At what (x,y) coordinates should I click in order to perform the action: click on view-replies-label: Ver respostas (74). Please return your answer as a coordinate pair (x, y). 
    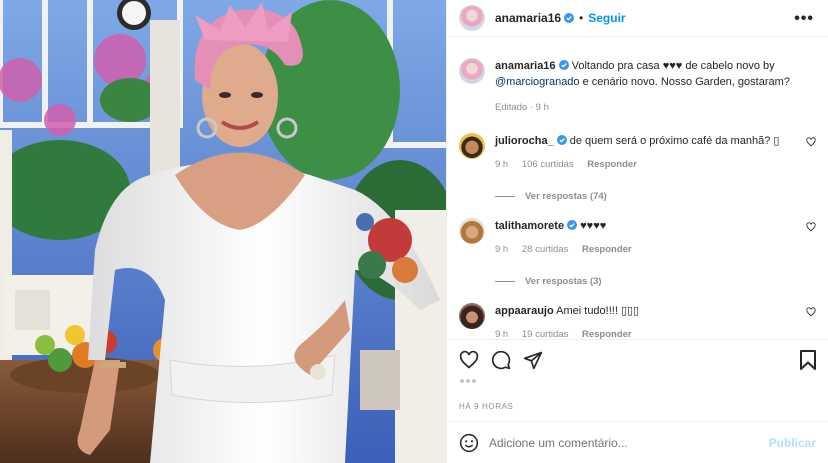
    Looking at the image, I should click on (566, 196).